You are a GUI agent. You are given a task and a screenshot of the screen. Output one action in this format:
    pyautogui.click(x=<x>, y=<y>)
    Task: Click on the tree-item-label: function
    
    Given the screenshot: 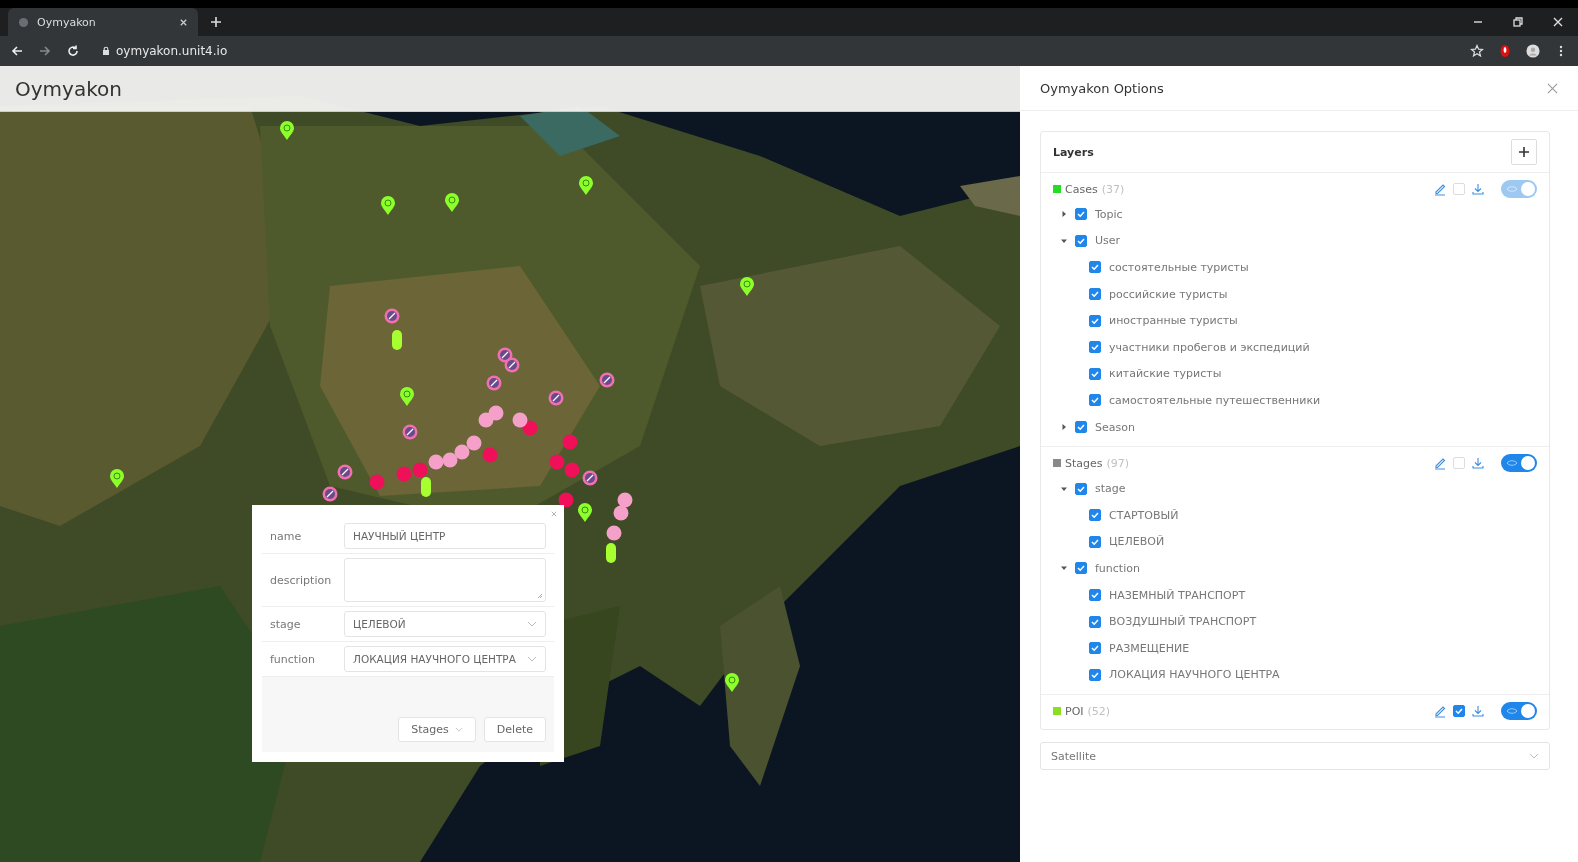 What is the action you would take?
    pyautogui.click(x=1117, y=568)
    